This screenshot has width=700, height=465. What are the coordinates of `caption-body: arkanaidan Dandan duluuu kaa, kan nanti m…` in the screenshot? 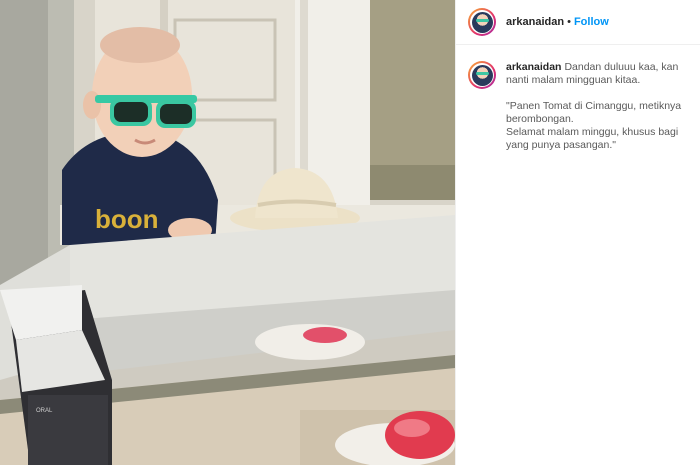 It's located at (596, 106).